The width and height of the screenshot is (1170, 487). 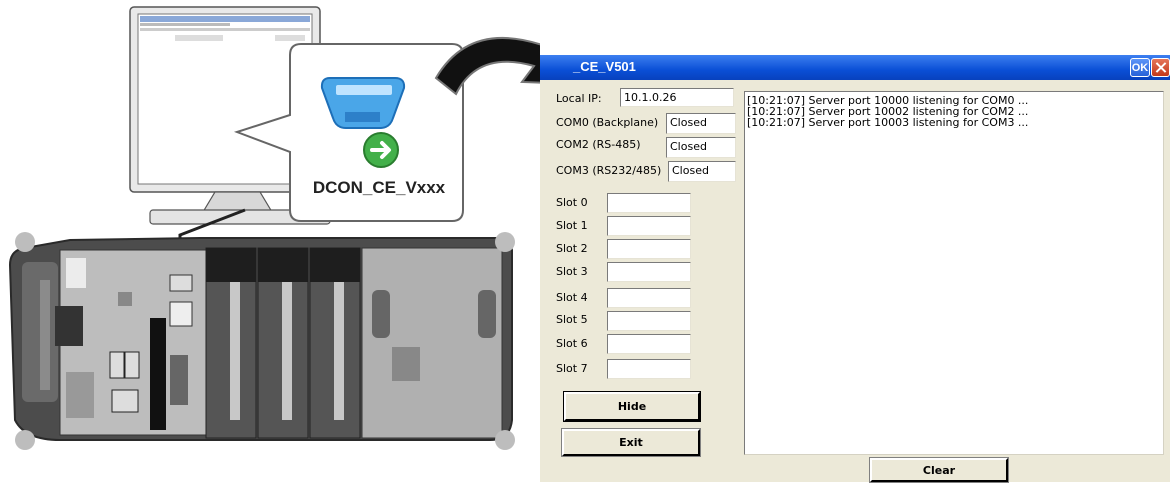 I want to click on slot-4-label: Slot 4, so click(x=572, y=297).